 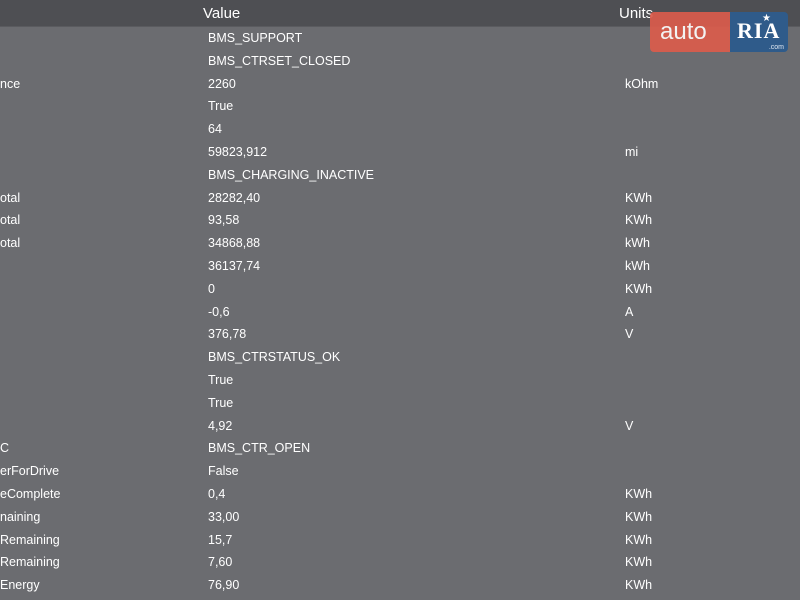 What do you see at coordinates (255, 38) in the screenshot?
I see `row-value-cell: BMS_SUPPORT` at bounding box center [255, 38].